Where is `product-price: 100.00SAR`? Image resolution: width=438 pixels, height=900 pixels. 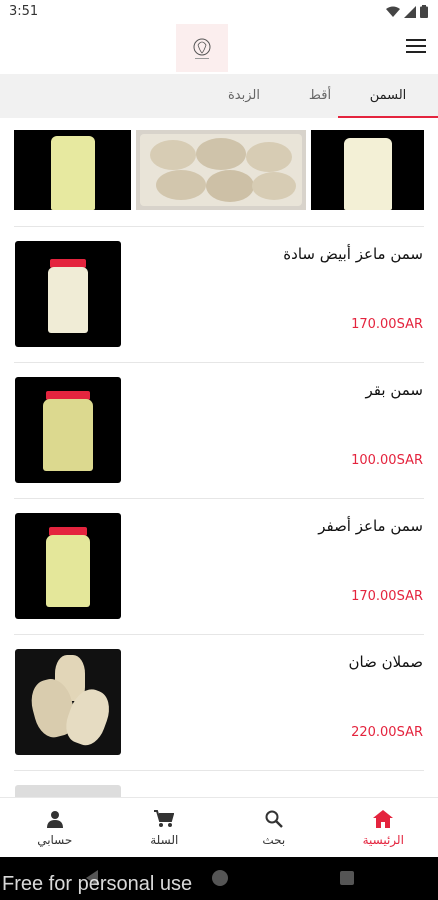 product-price: 100.00SAR is located at coordinates (387, 460).